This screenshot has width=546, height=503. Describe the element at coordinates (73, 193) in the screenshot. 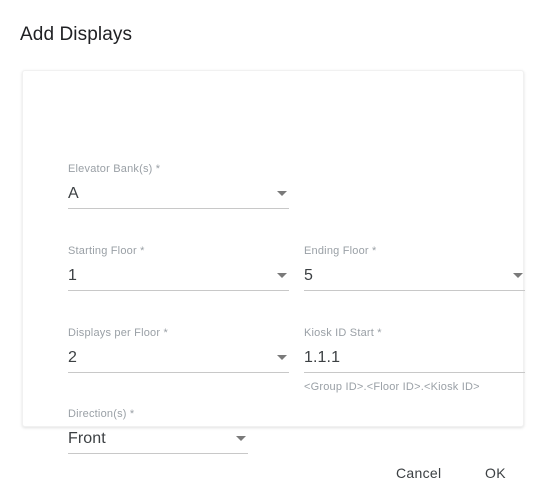

I see `field-value-elevator-bank: A` at that location.